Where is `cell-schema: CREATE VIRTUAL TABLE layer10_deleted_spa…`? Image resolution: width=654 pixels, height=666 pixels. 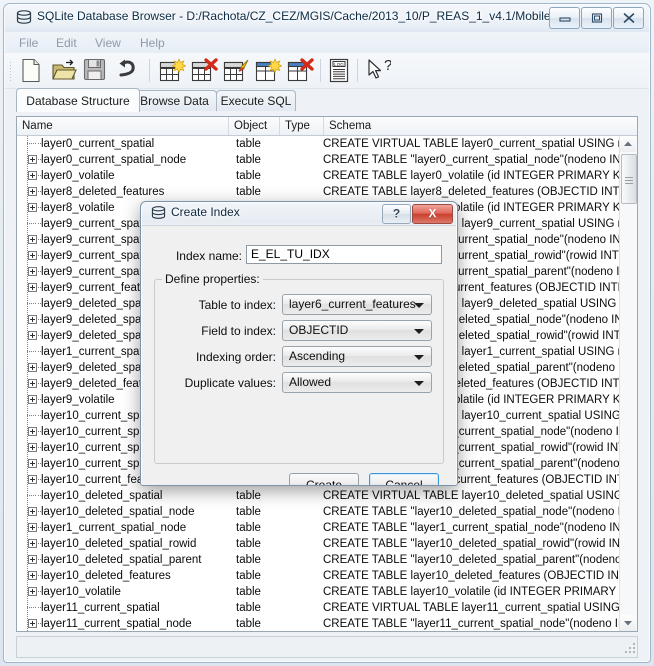
cell-schema: CREATE VIRTUAL TABLE layer10_deleted_spa… is located at coordinates (472, 496).